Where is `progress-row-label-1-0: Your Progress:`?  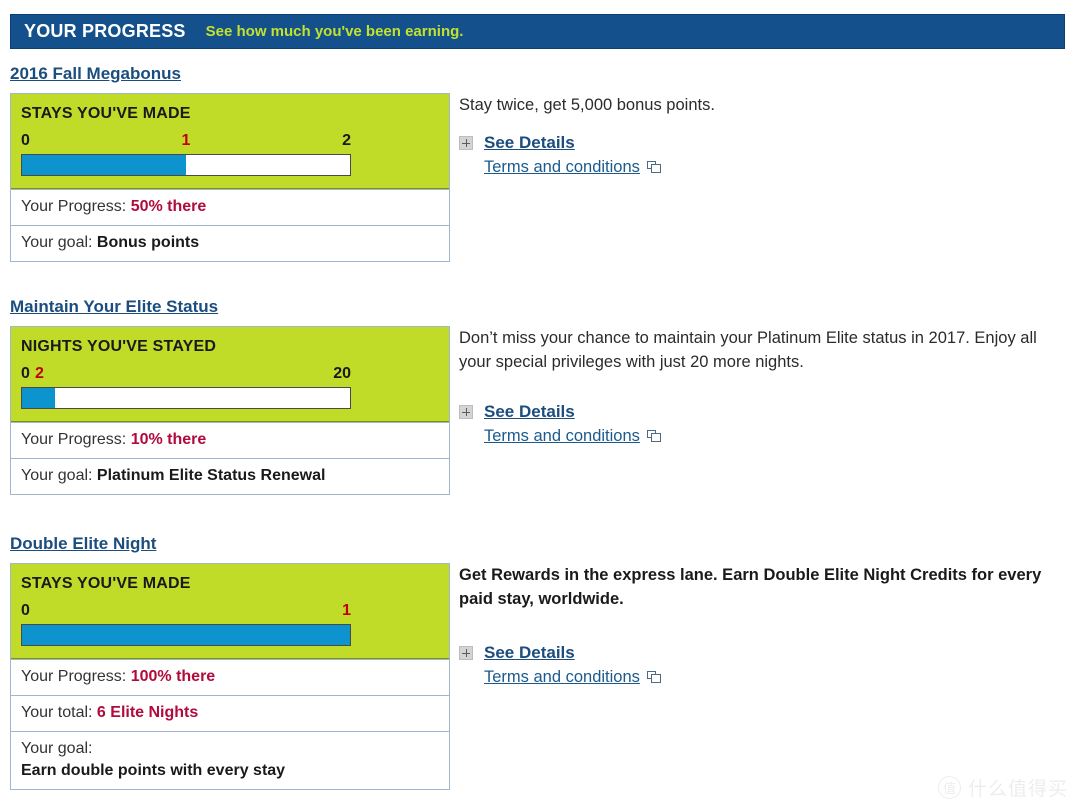
progress-row-label-1-0: Your Progress: is located at coordinates (74, 439).